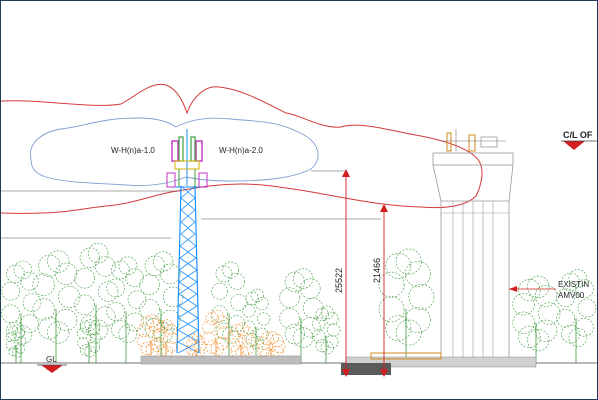  Describe the element at coordinates (339, 280) in the screenshot. I see `height-dimension-antenna: 25522` at that location.